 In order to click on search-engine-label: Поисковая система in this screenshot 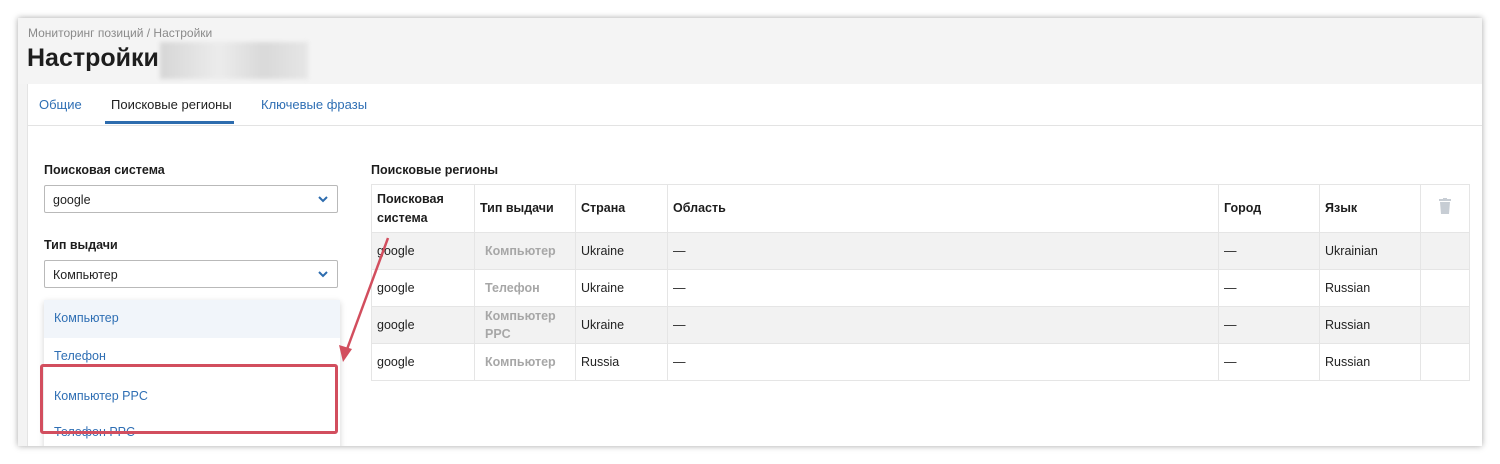, I will do `click(104, 170)`.